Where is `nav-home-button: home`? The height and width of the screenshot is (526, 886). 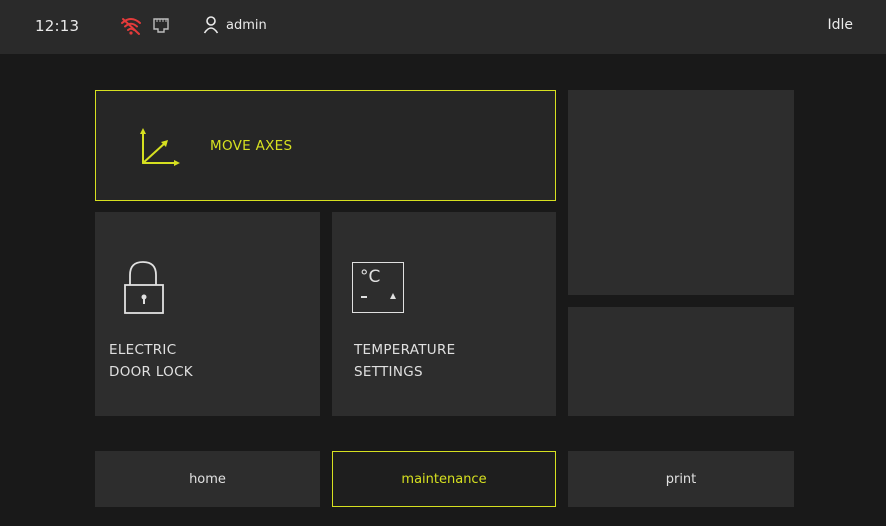
nav-home-button: home is located at coordinates (207, 479).